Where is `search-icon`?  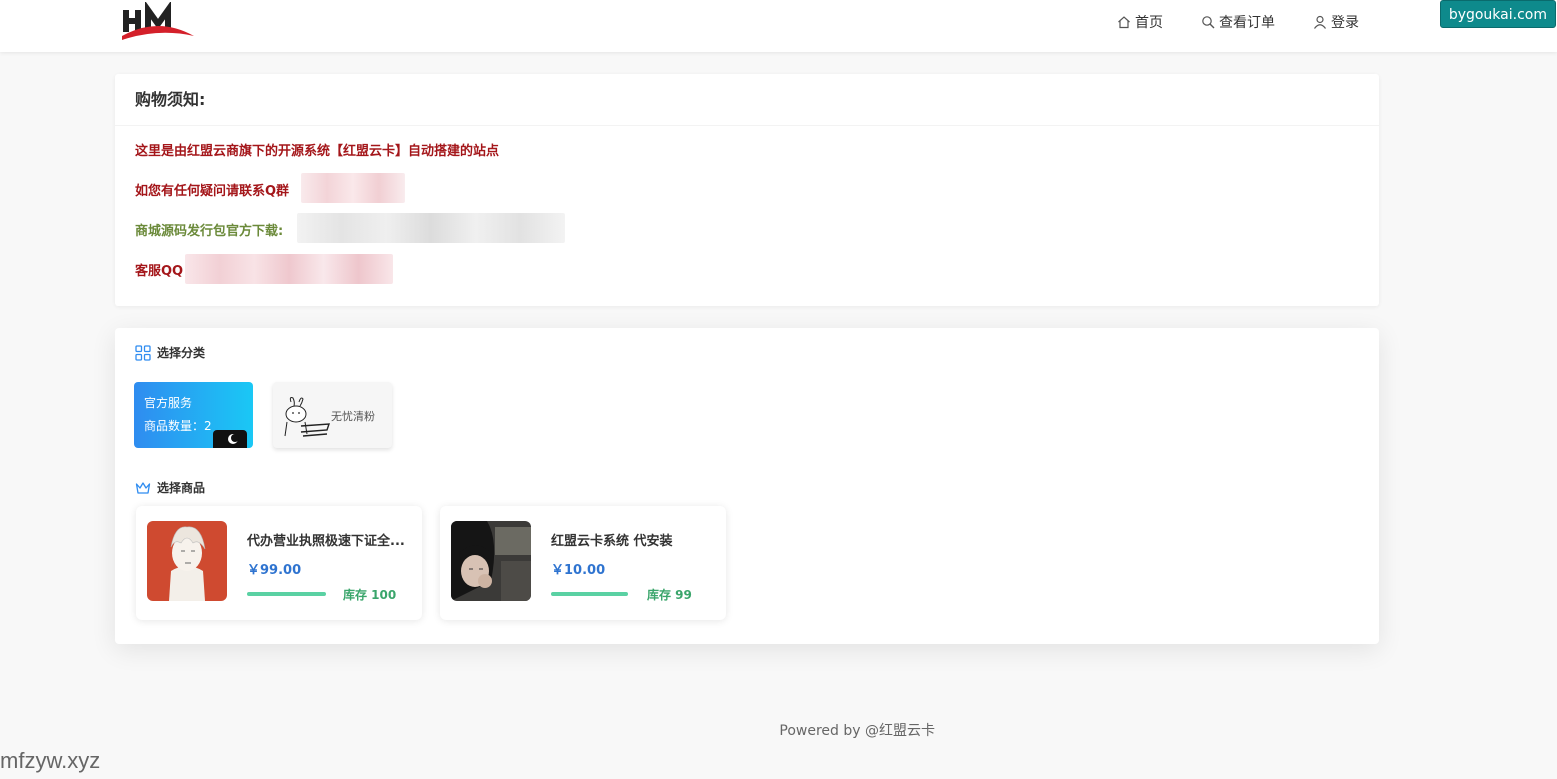 search-icon is located at coordinates (1208, 22).